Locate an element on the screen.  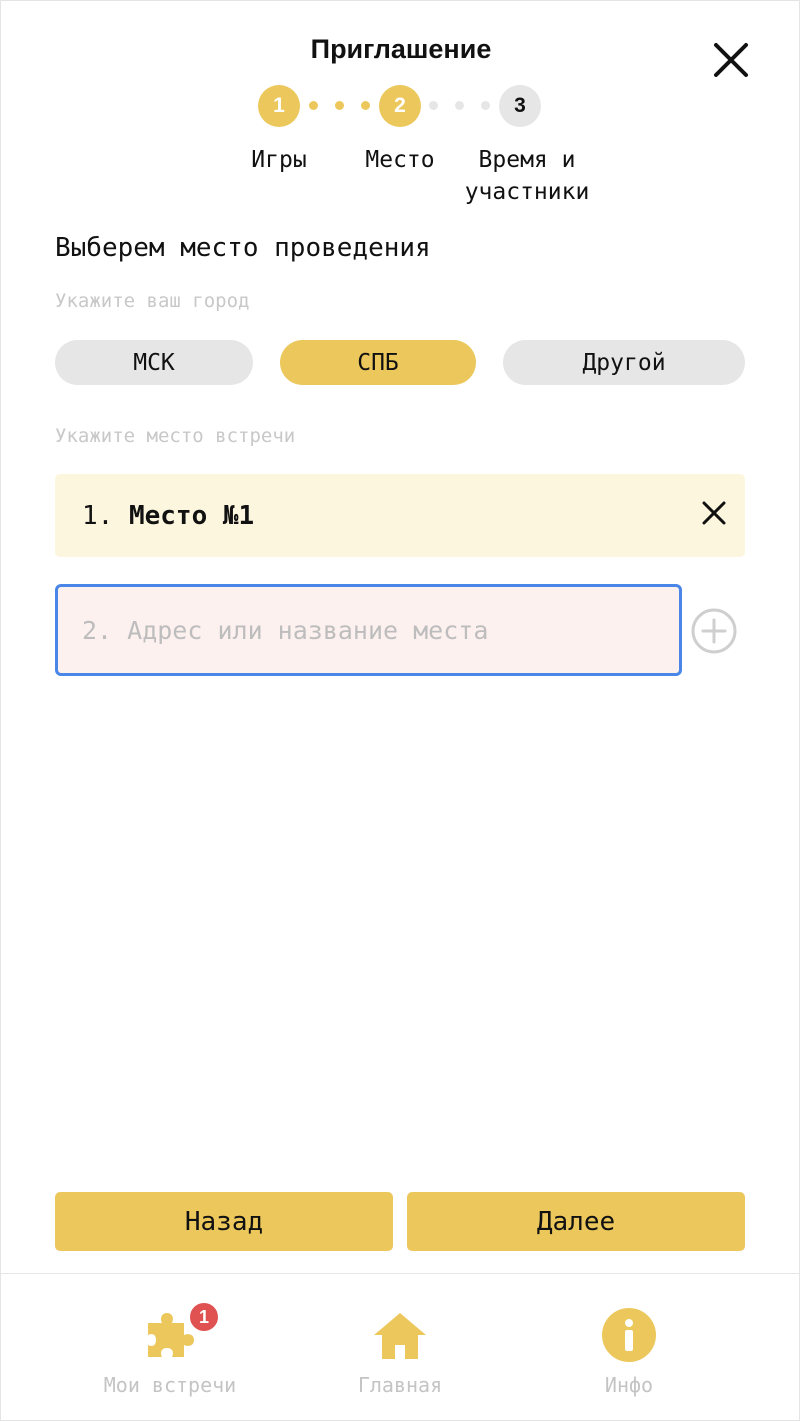
tab-home-label: Главная is located at coordinates (400, 1385).